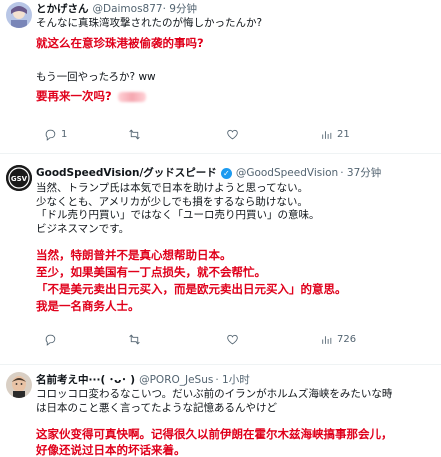 This screenshot has height=457, width=441. Describe the element at coordinates (287, 173) in the screenshot. I see `user-handle: @GoodSpeedVision` at that location.